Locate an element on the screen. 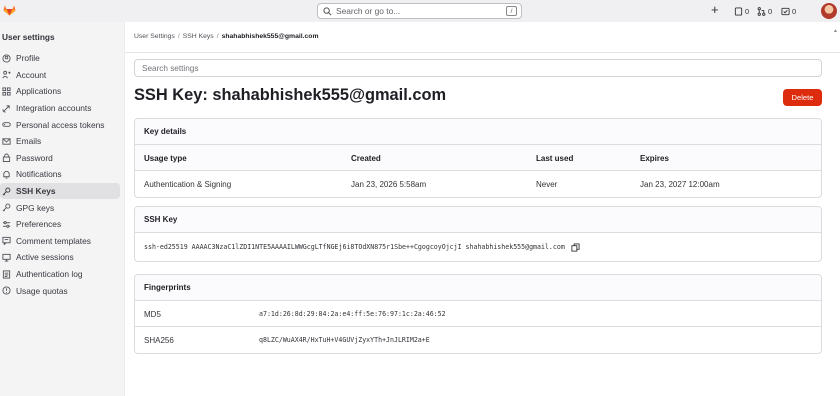 The width and height of the screenshot is (840, 396). sidebar-item-label: Account is located at coordinates (31, 74).